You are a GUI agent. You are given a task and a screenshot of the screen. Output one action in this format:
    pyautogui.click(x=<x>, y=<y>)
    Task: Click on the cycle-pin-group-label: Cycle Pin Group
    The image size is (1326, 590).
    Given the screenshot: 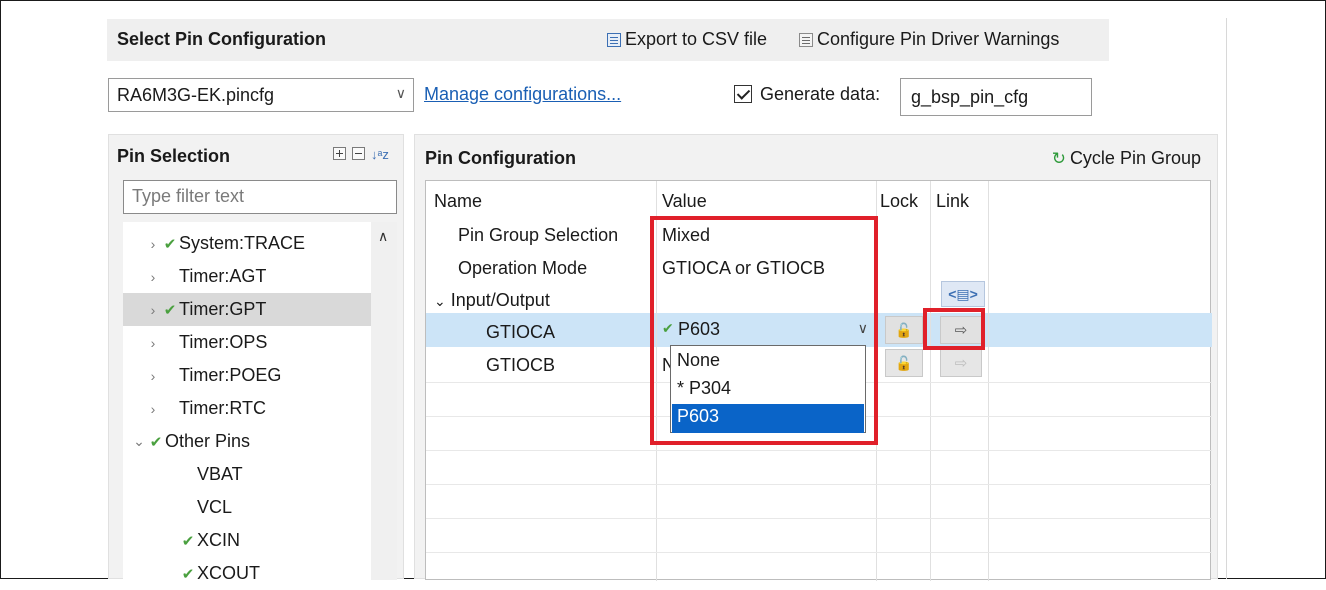 What is the action you would take?
    pyautogui.click(x=1135, y=158)
    